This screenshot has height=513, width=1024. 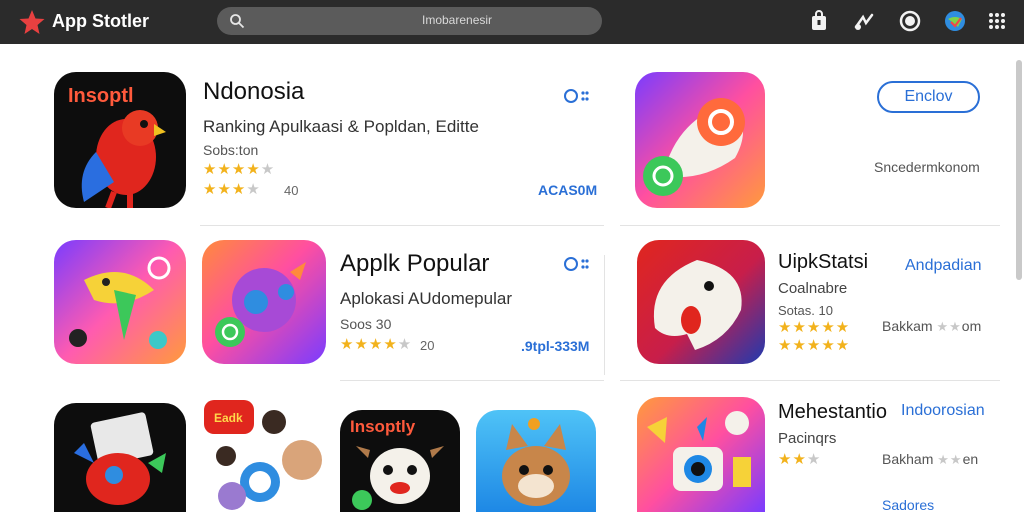 I want to click on badge-text: Eadk, so click(x=228, y=418).